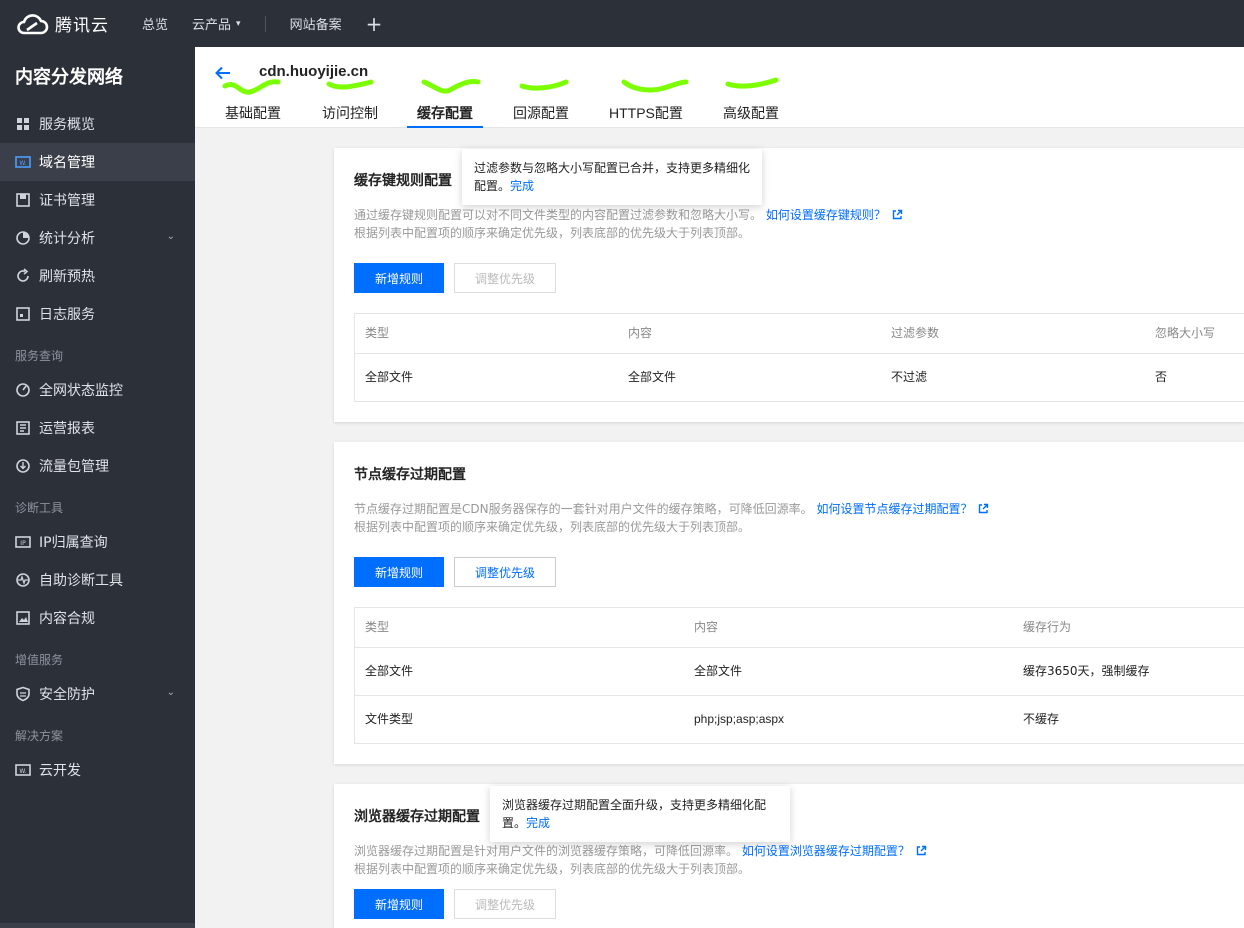 This screenshot has height=928, width=1244. I want to click on description-text: 根据列表中配置项的顺序来确定优先级，列表底部的优先级大于列表顶部。, so click(552, 527).